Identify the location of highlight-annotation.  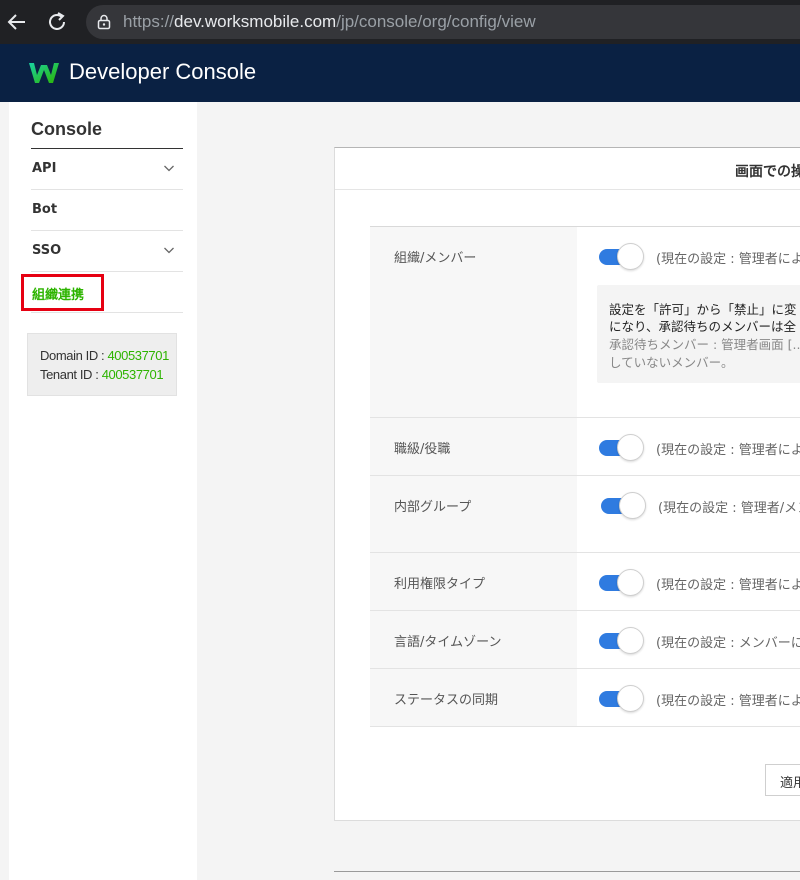
(62, 292).